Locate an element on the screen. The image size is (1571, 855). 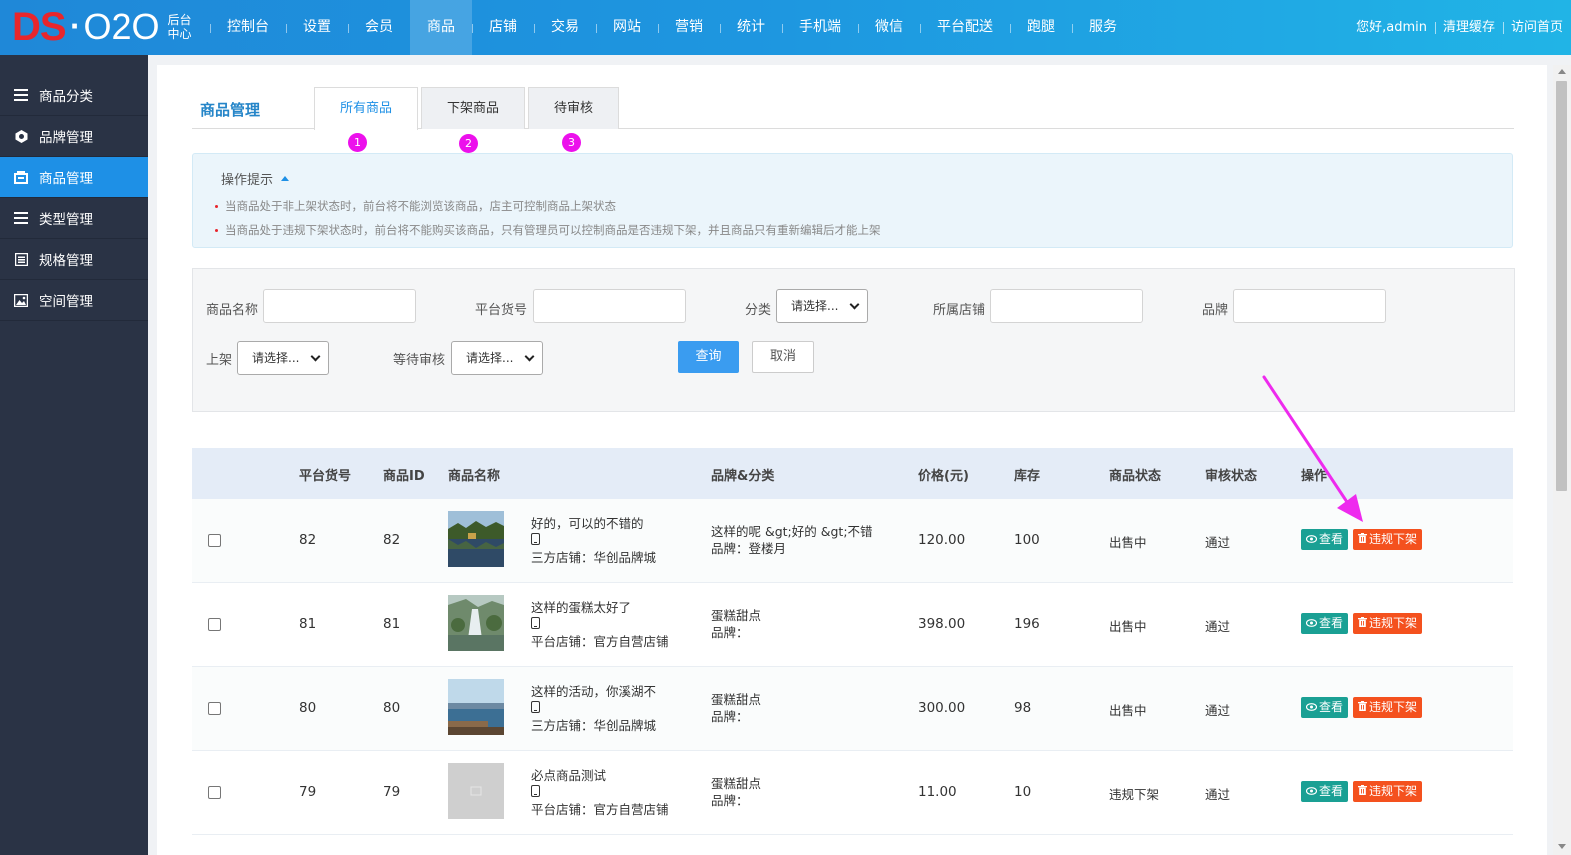
row-status: 出售中 is located at coordinates (1128, 626).